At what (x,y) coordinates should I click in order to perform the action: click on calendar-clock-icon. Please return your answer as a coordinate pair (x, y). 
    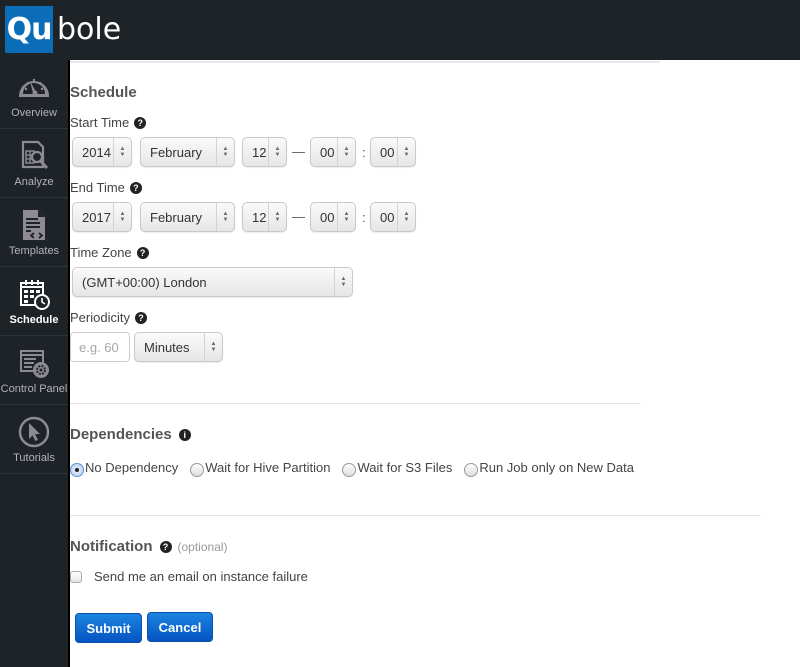
    Looking at the image, I should click on (35, 294).